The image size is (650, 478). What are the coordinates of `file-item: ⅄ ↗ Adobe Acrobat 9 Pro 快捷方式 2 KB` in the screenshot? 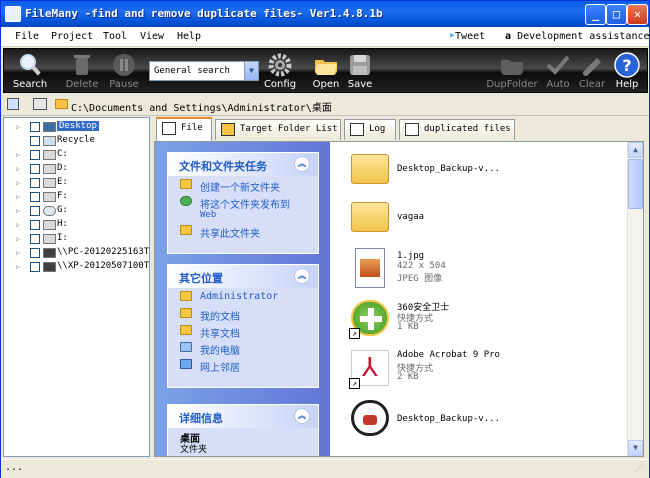 It's located at (487, 368).